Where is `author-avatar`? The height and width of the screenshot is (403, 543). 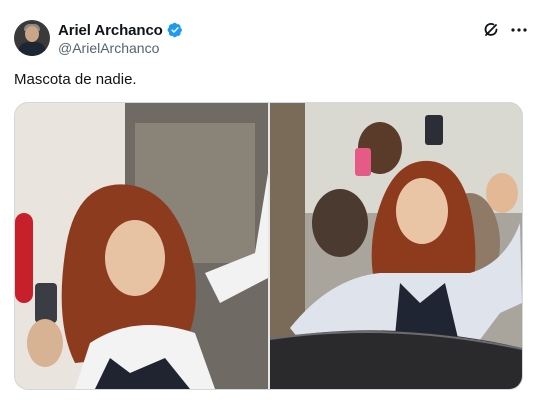
author-avatar is located at coordinates (32, 38).